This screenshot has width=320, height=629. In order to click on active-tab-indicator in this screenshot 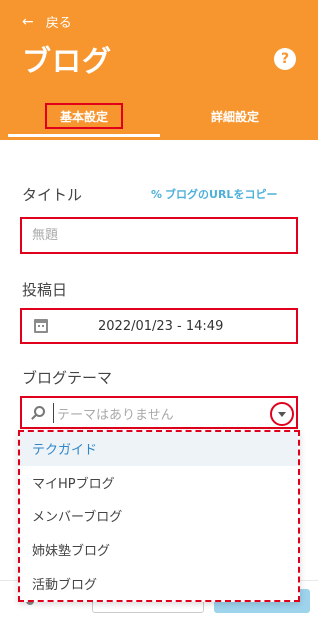, I will do `click(84, 135)`.